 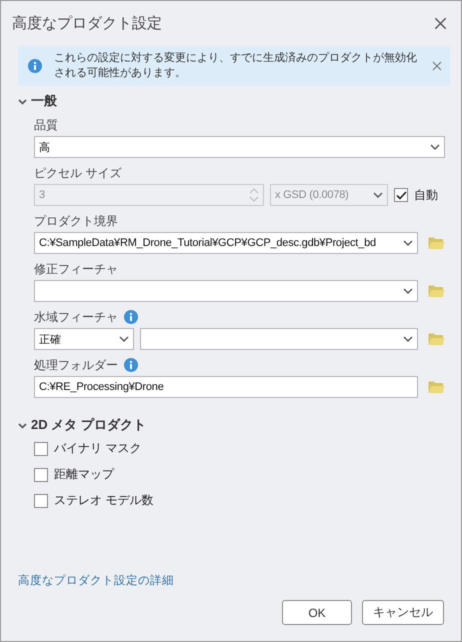 I want to click on dropdown-field: 正確, so click(x=84, y=339).